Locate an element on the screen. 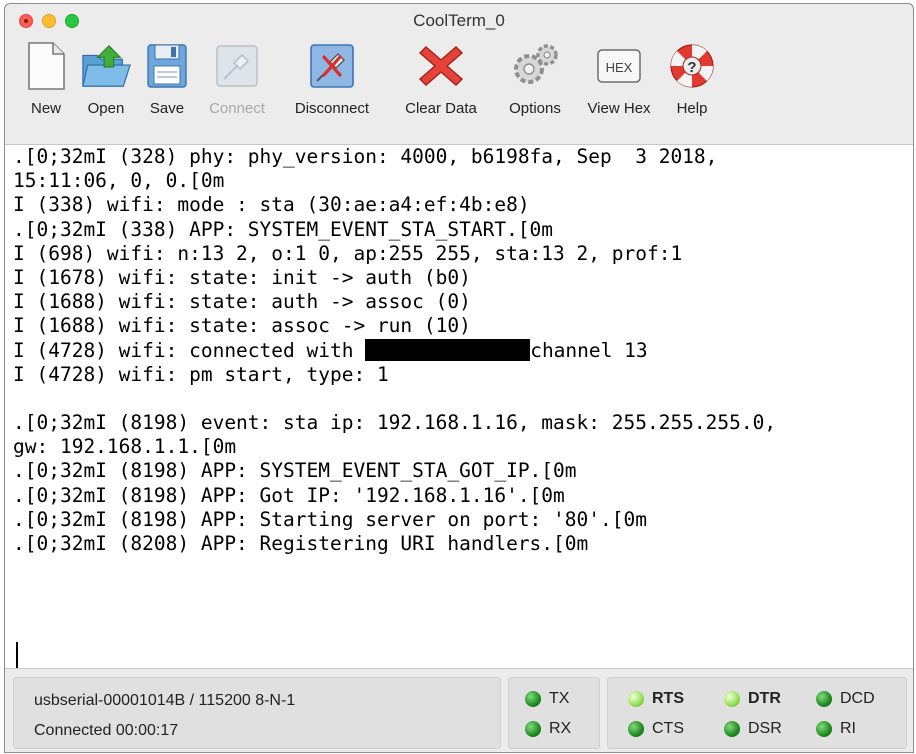 This screenshot has height=754, width=916. port-settings: usbserial-00001014B / 115200 8-N-1 is located at coordinates (165, 700).